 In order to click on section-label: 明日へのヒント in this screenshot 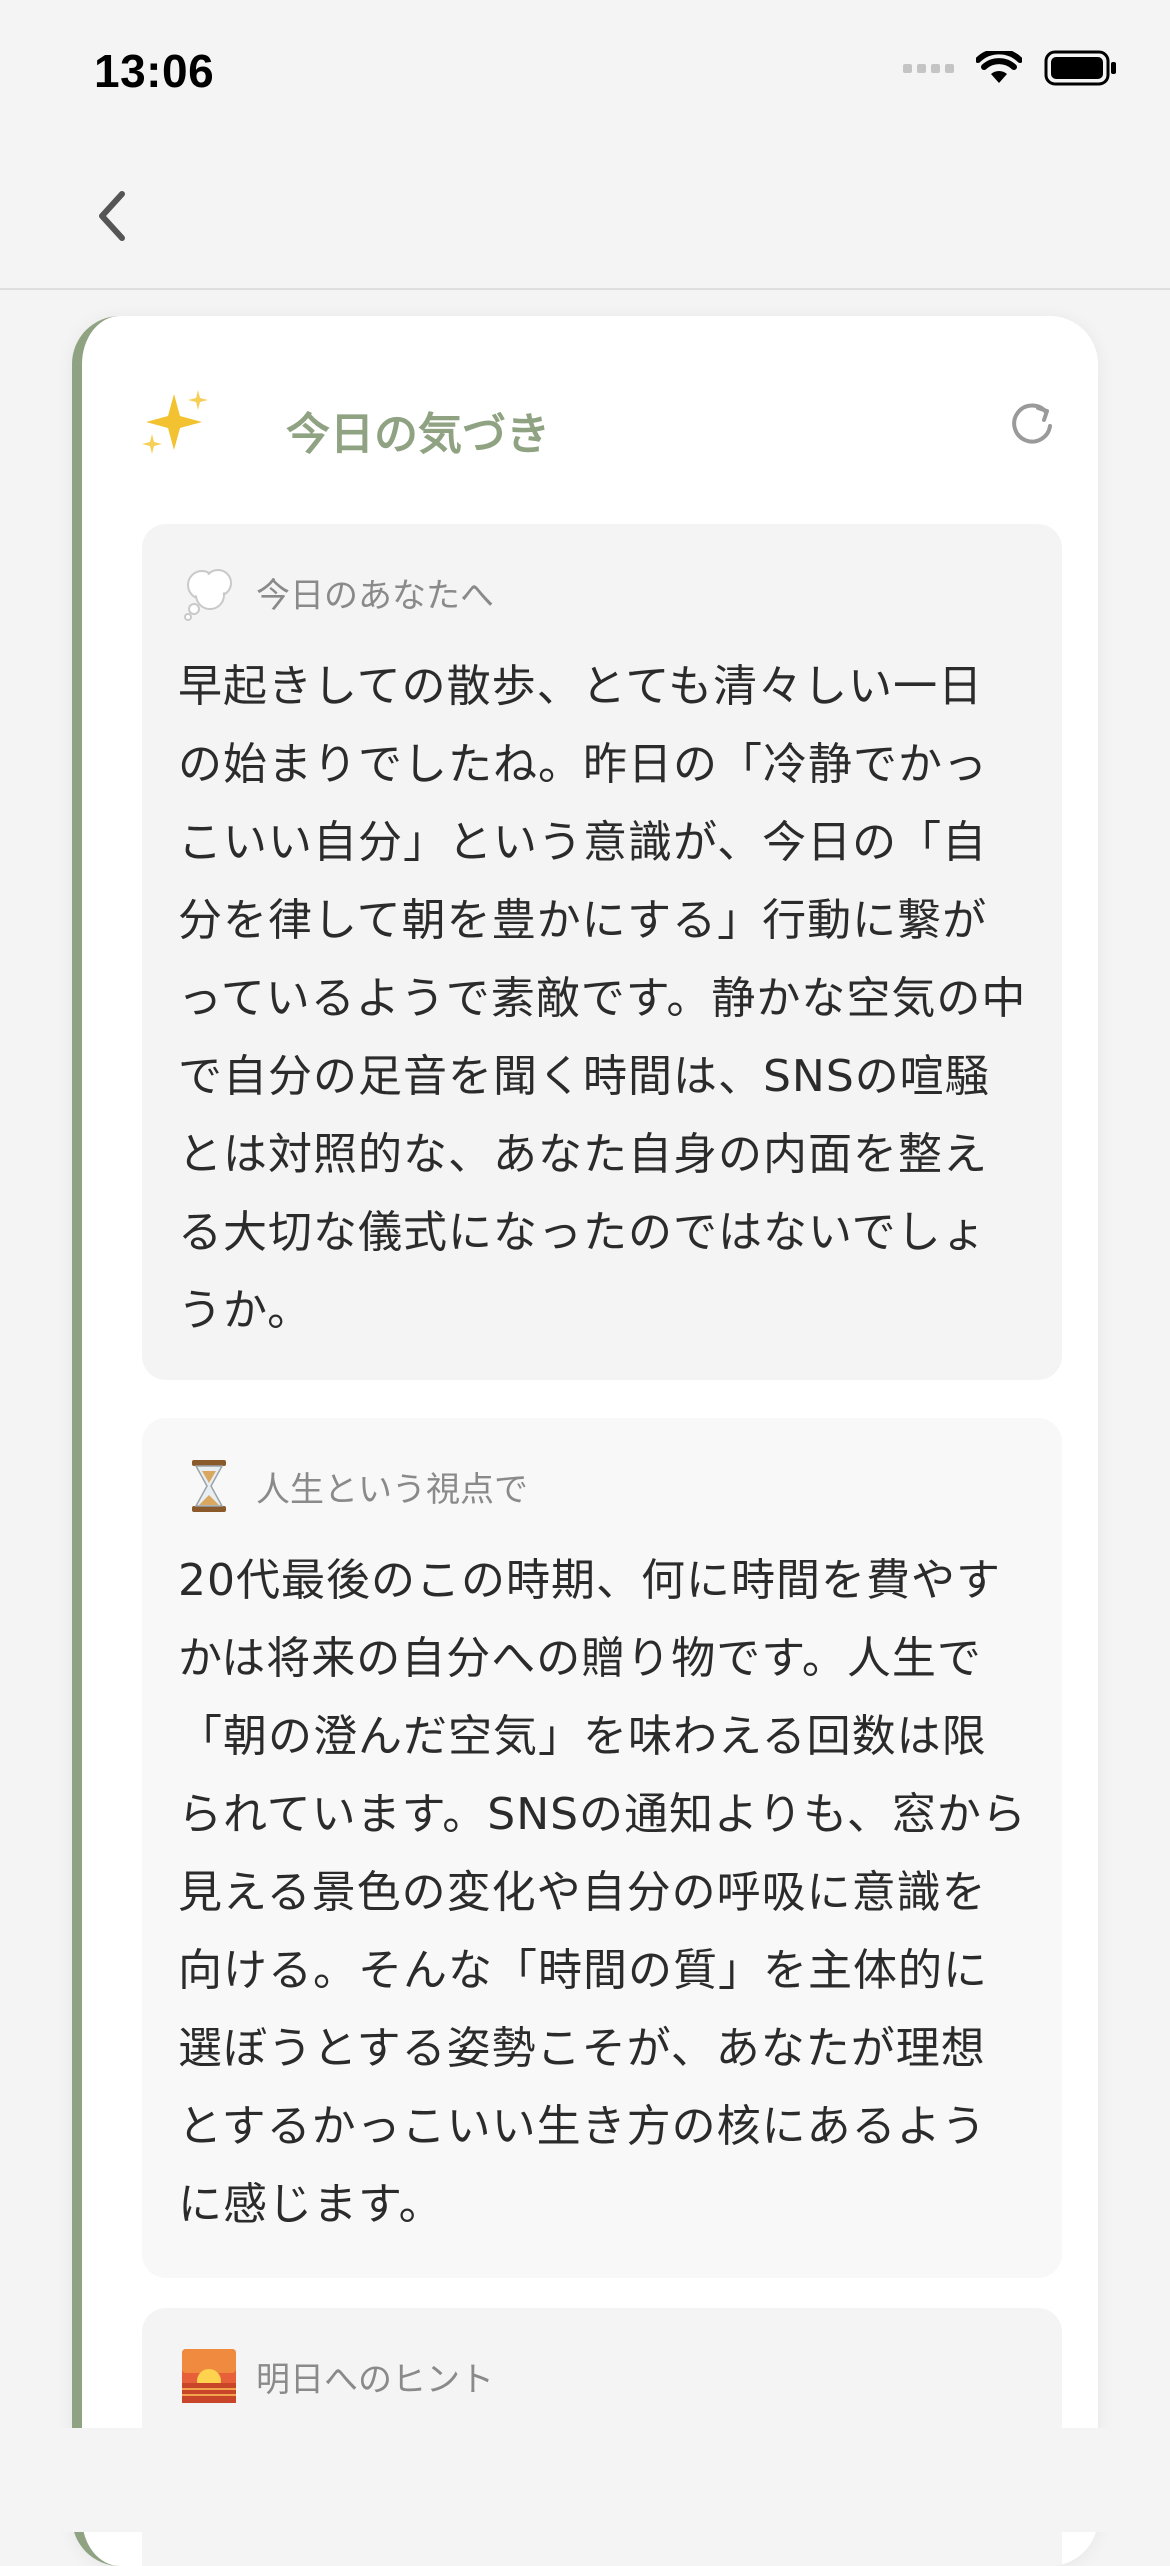, I will do `click(375, 2379)`.